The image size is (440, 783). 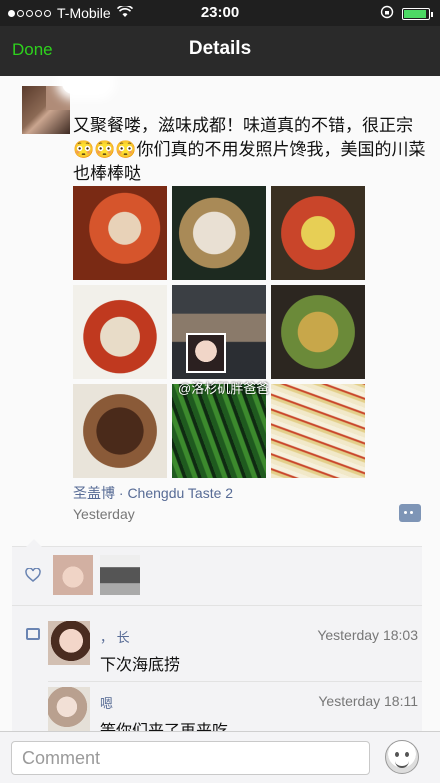 I want to click on status-bar: T-Mobile 23:00, so click(x=220, y=13).